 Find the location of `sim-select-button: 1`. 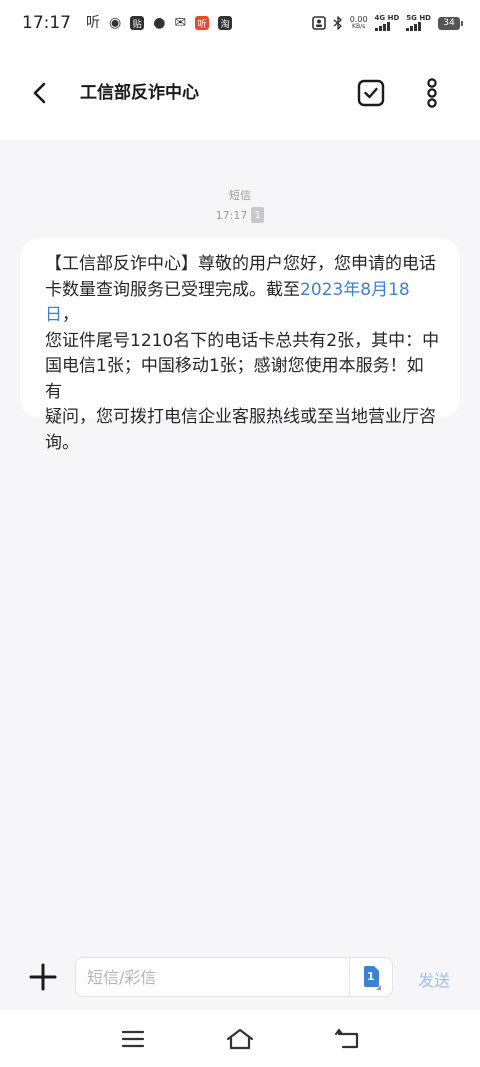

sim-select-button: 1 is located at coordinates (372, 978).